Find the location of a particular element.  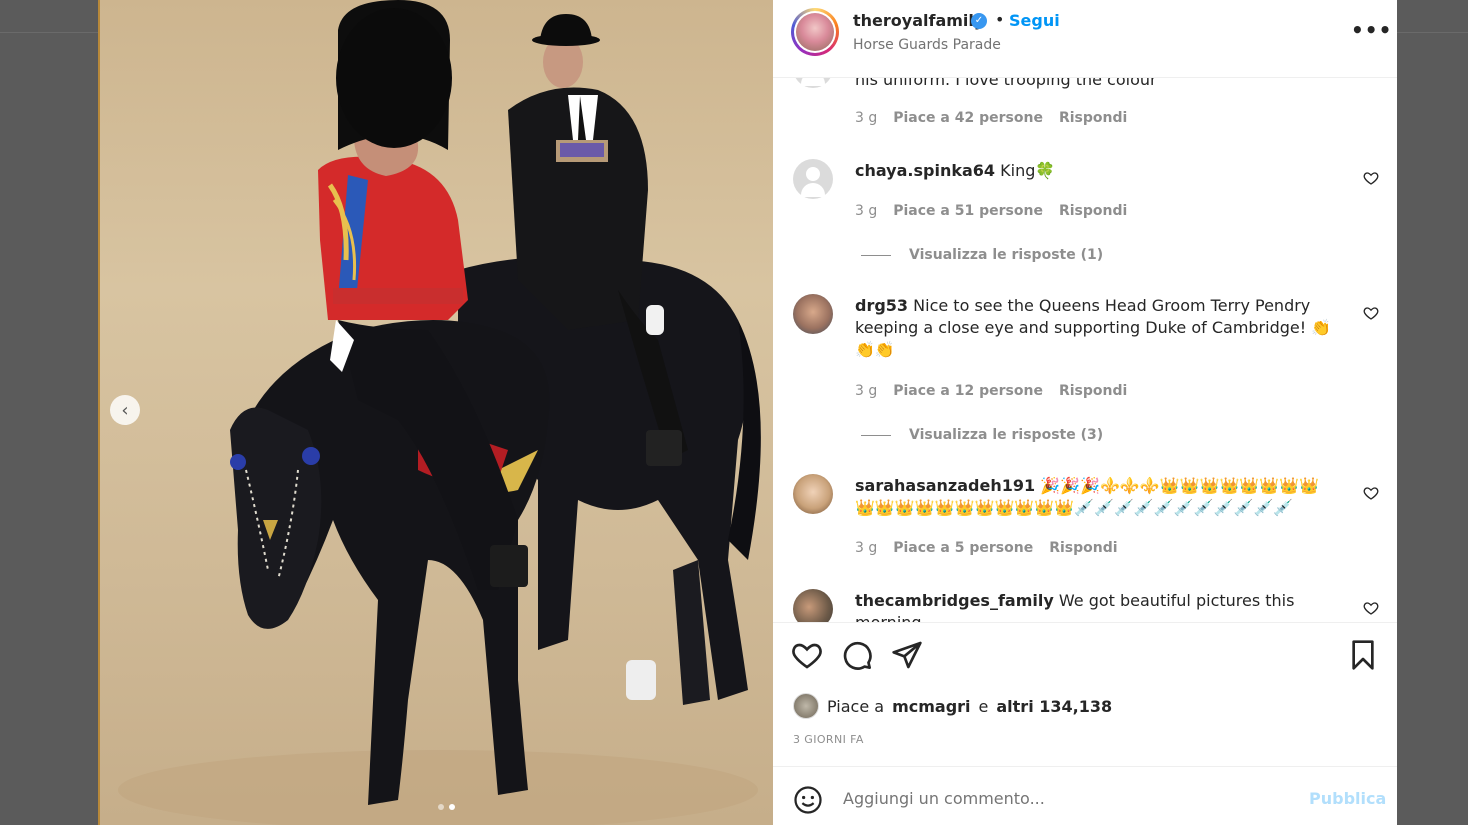

add-comment-bar: Pubblica is located at coordinates (1085, 795).